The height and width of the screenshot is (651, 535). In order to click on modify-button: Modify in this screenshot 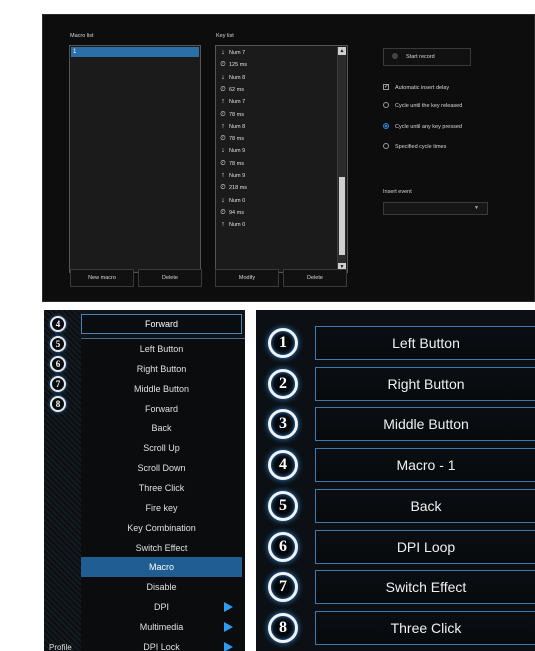, I will do `click(247, 278)`.